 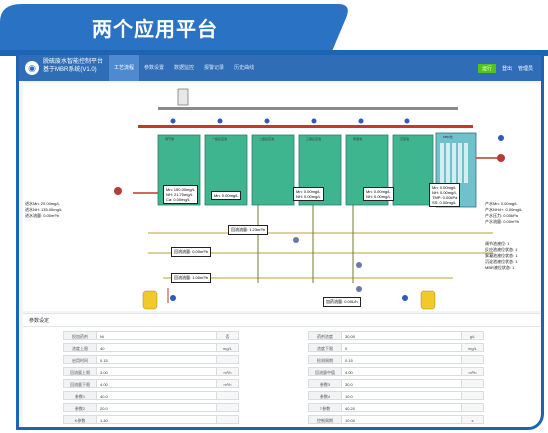 I want to click on params-title: 参数设定, so click(x=39, y=321).